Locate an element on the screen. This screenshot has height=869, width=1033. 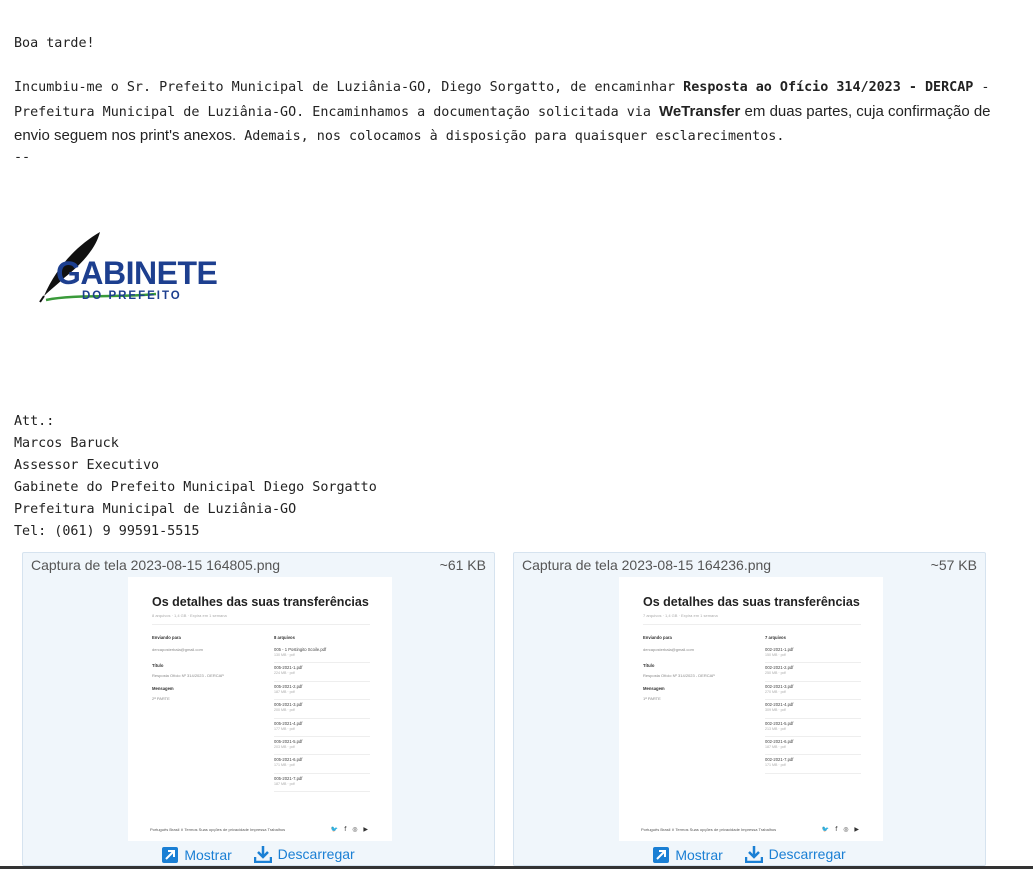
list-item: 005-2021-1.pdf 224 MB · pdf is located at coordinates (322, 672).